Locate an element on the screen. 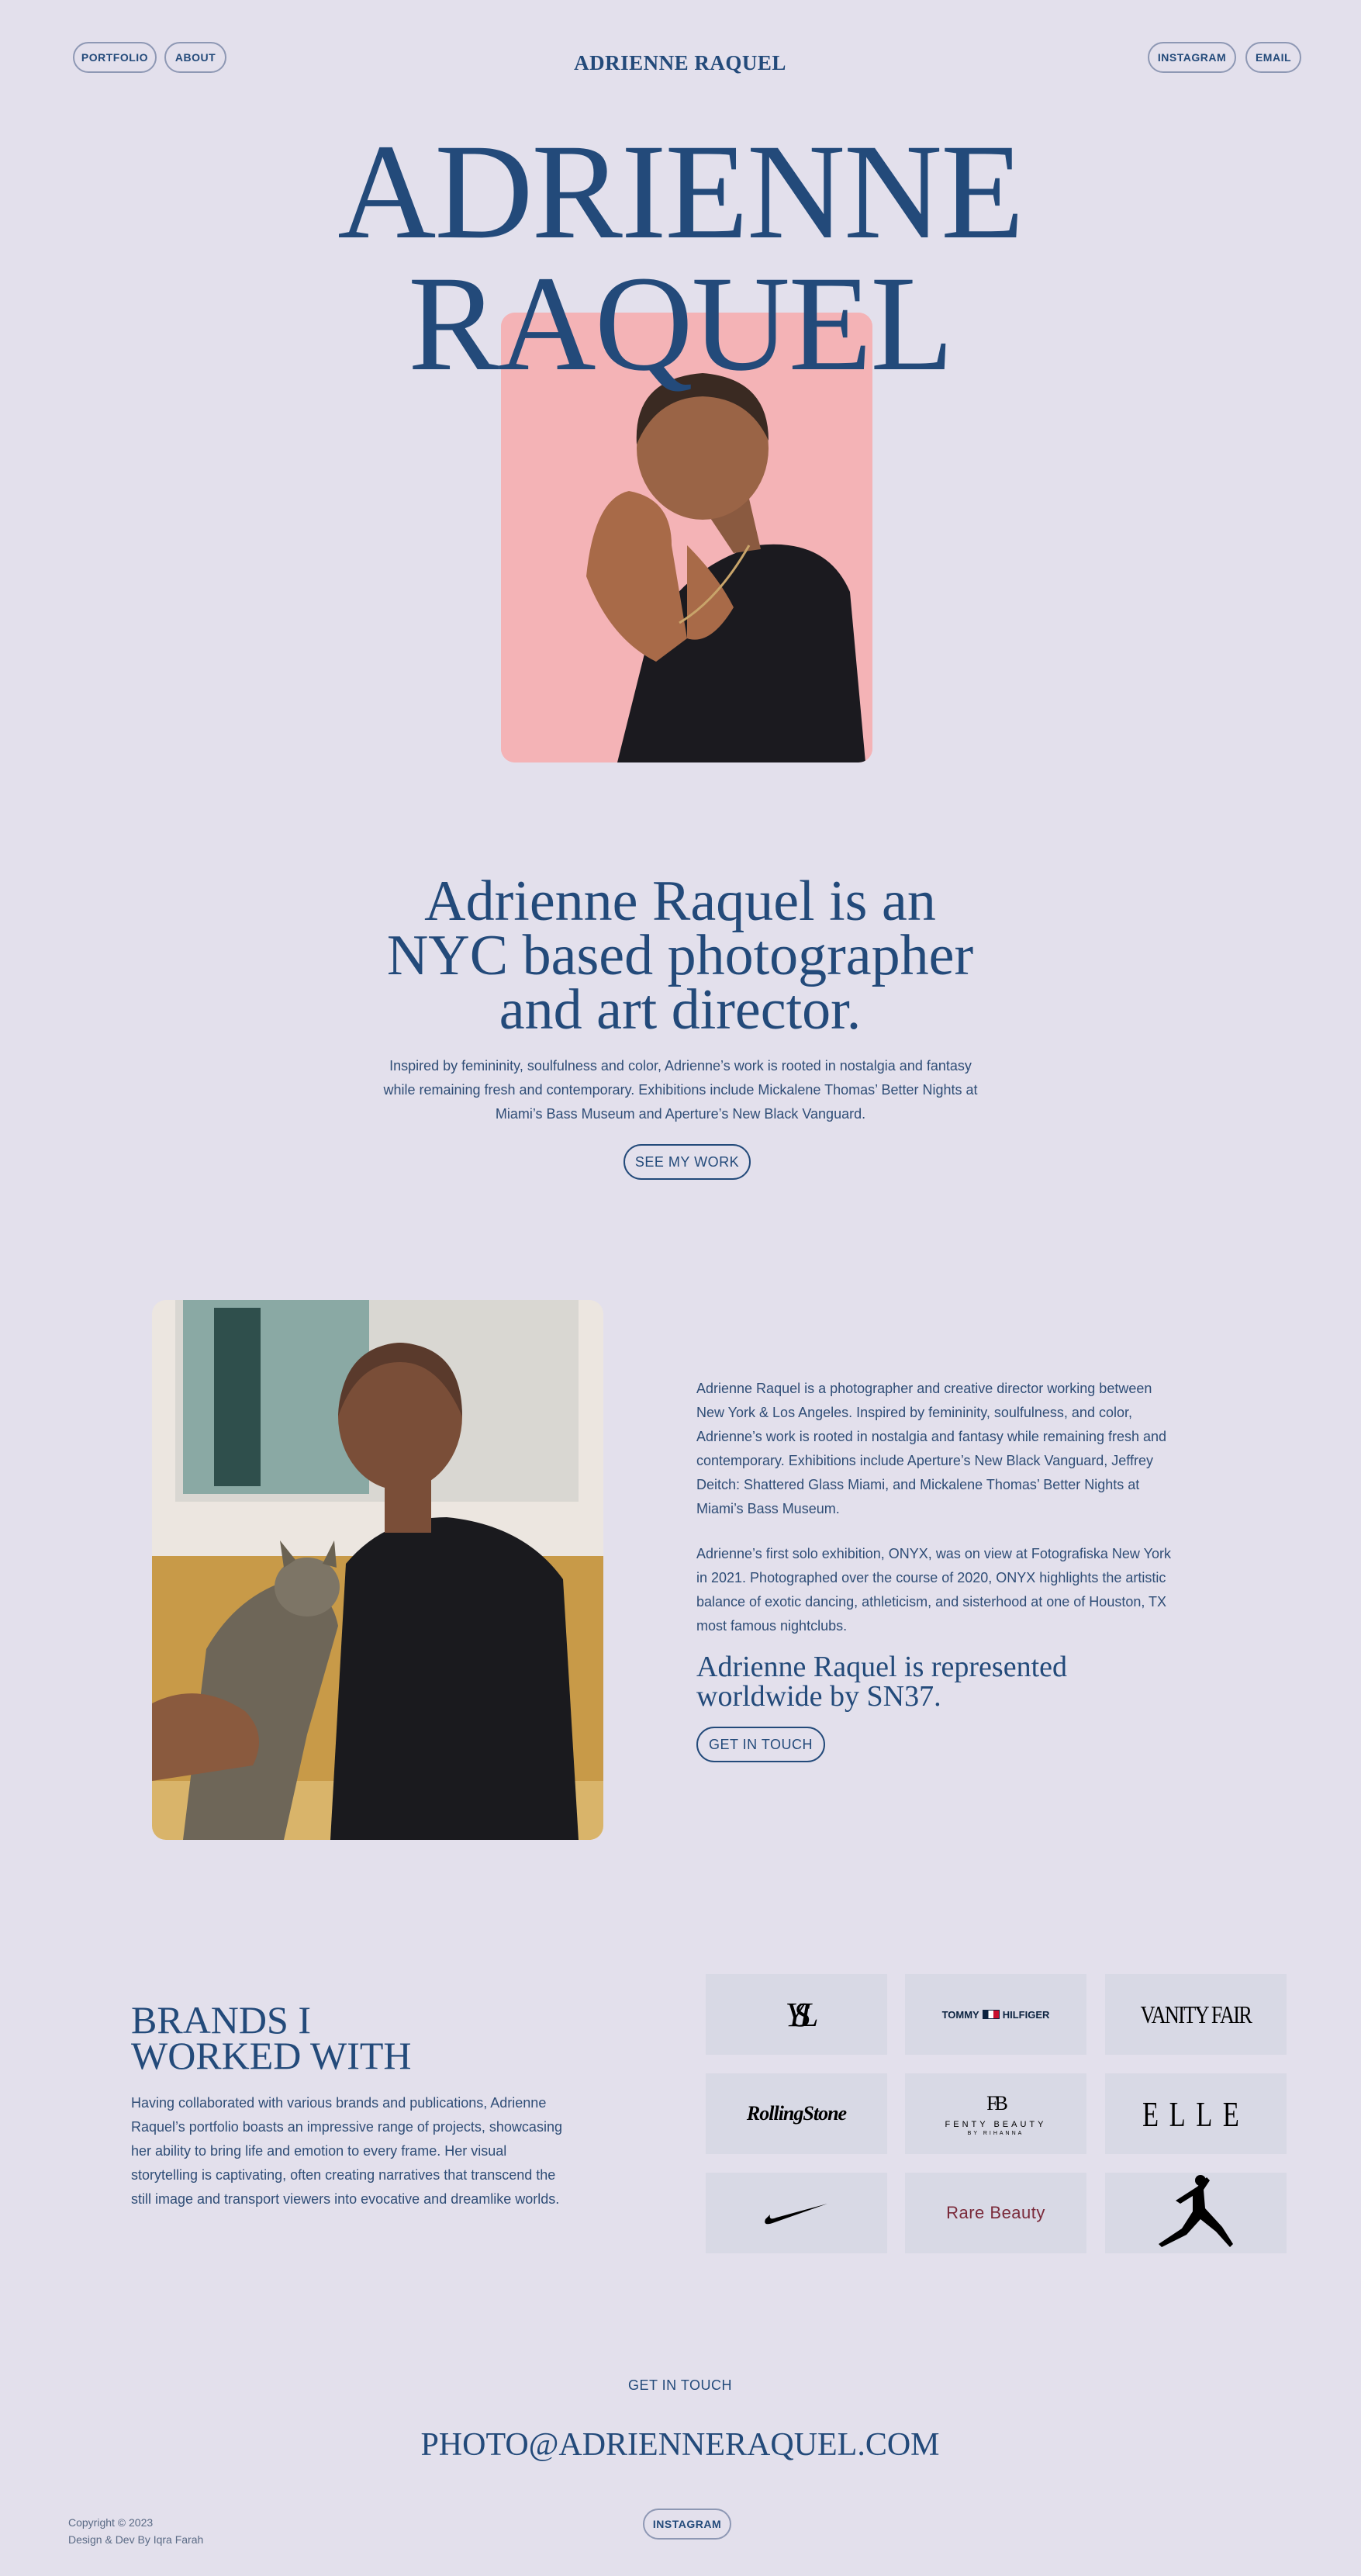 Image resolution: width=1361 pixels, height=2576 pixels. nike-swoosh-icon is located at coordinates (796, 2214).